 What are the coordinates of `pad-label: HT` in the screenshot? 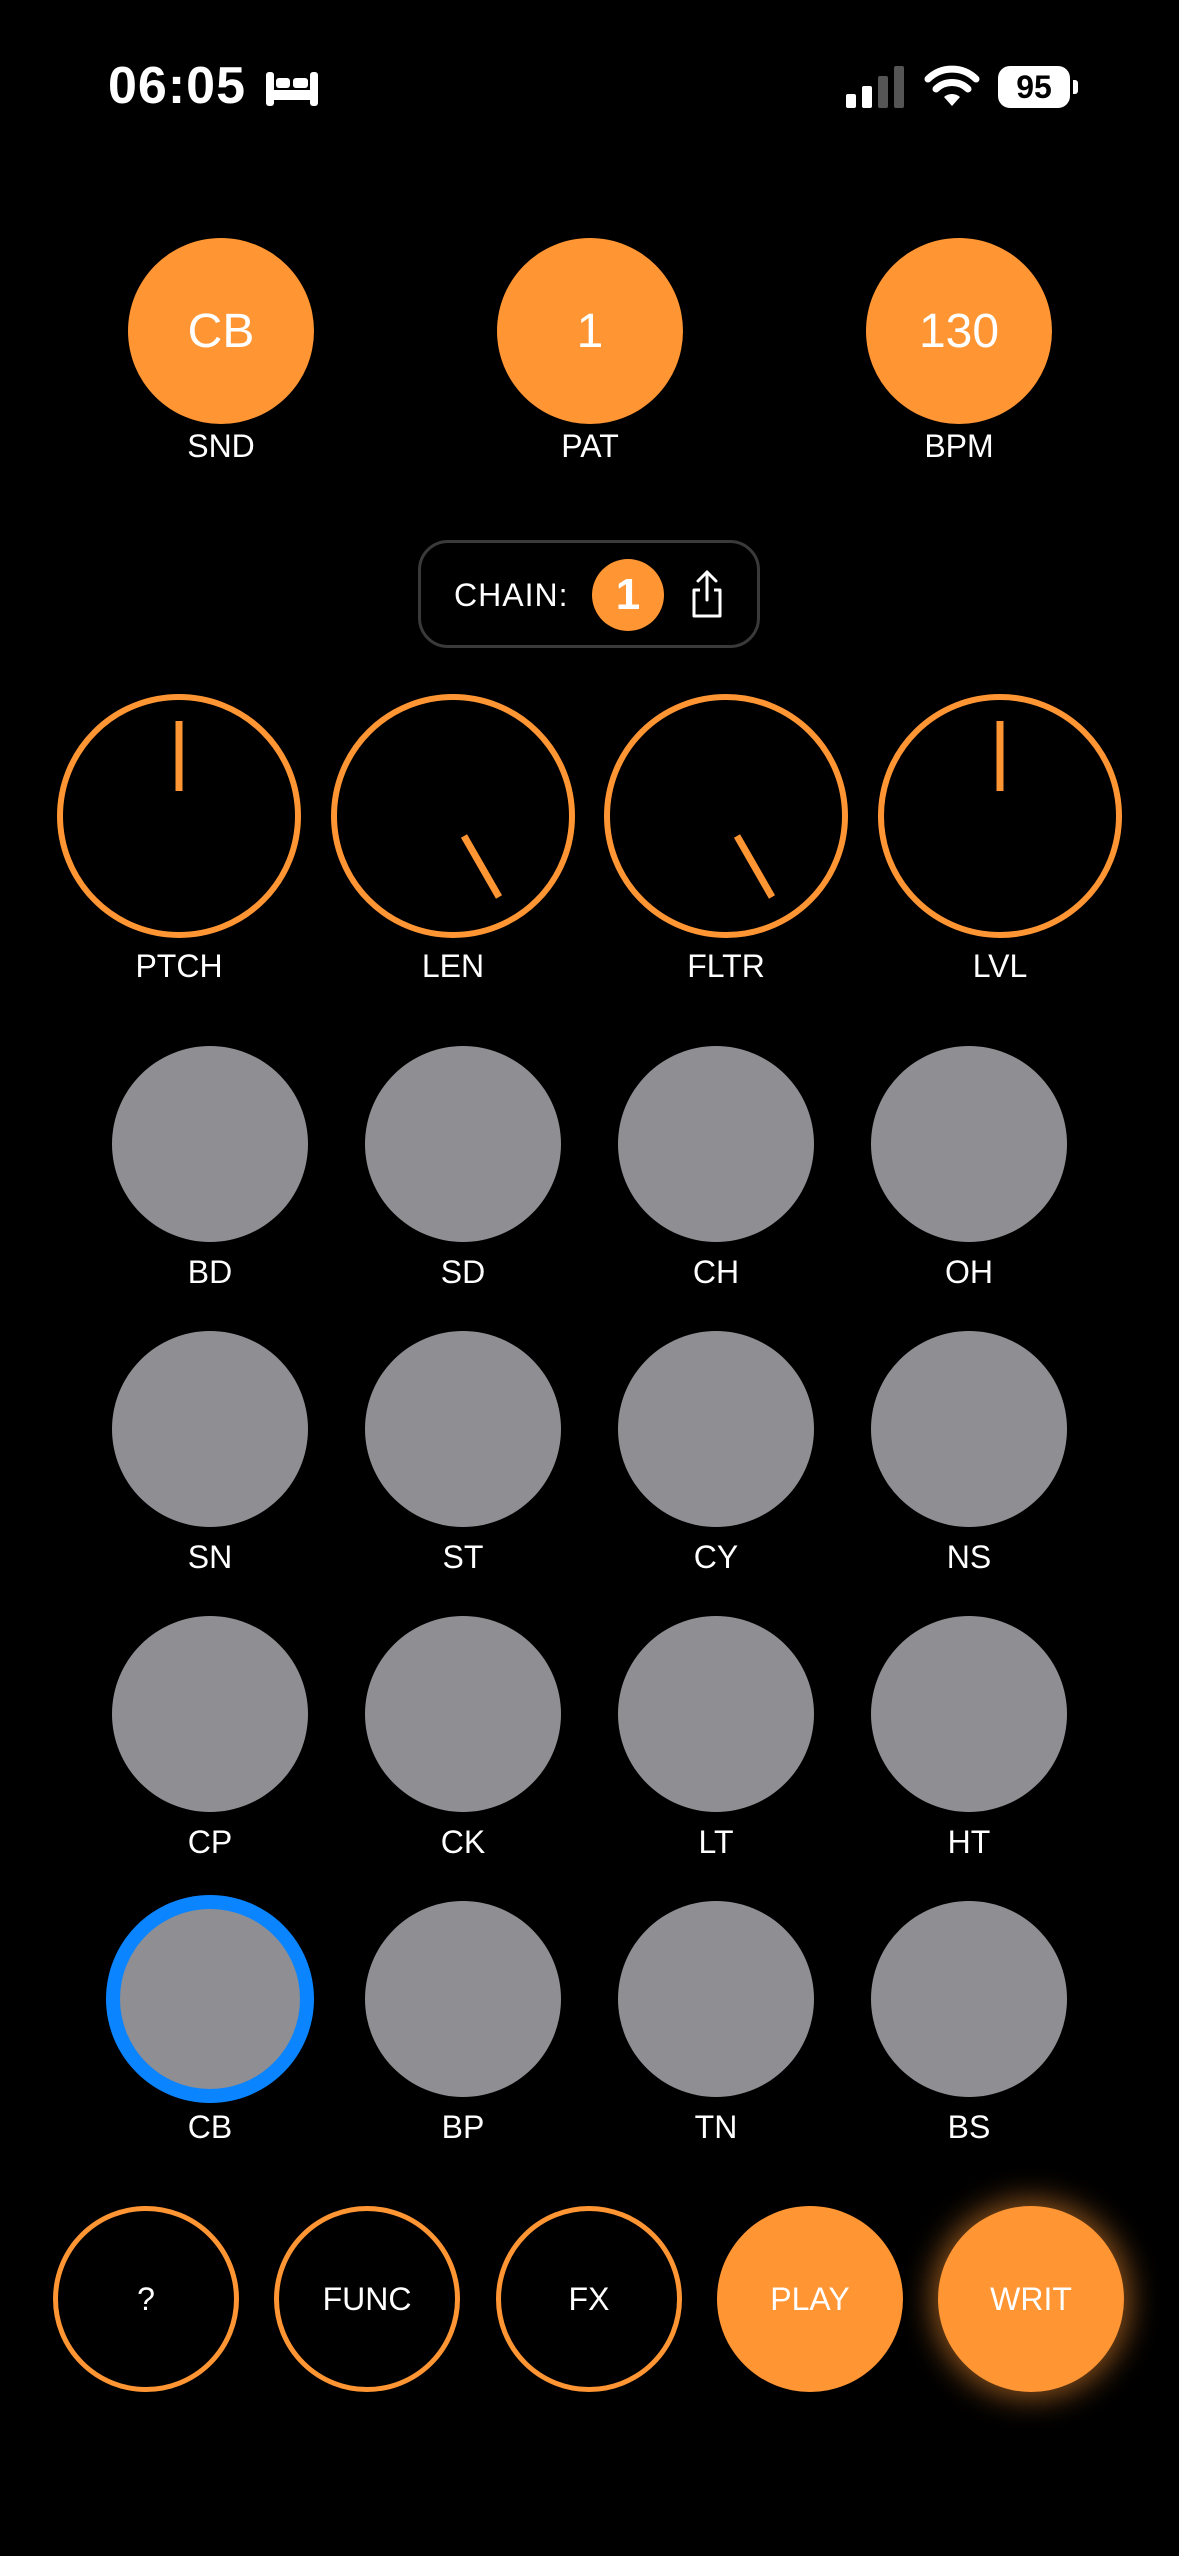 It's located at (969, 1842).